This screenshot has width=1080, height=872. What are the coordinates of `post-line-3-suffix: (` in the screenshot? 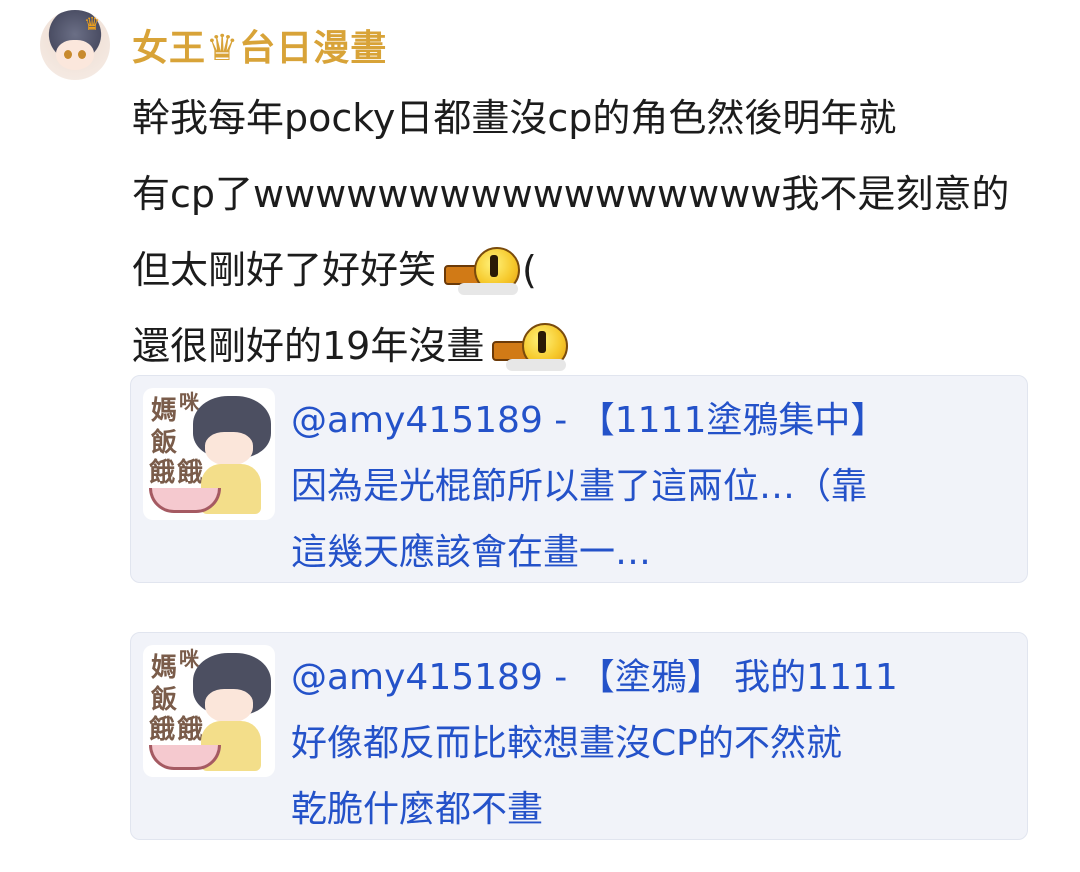 It's located at (529, 270).